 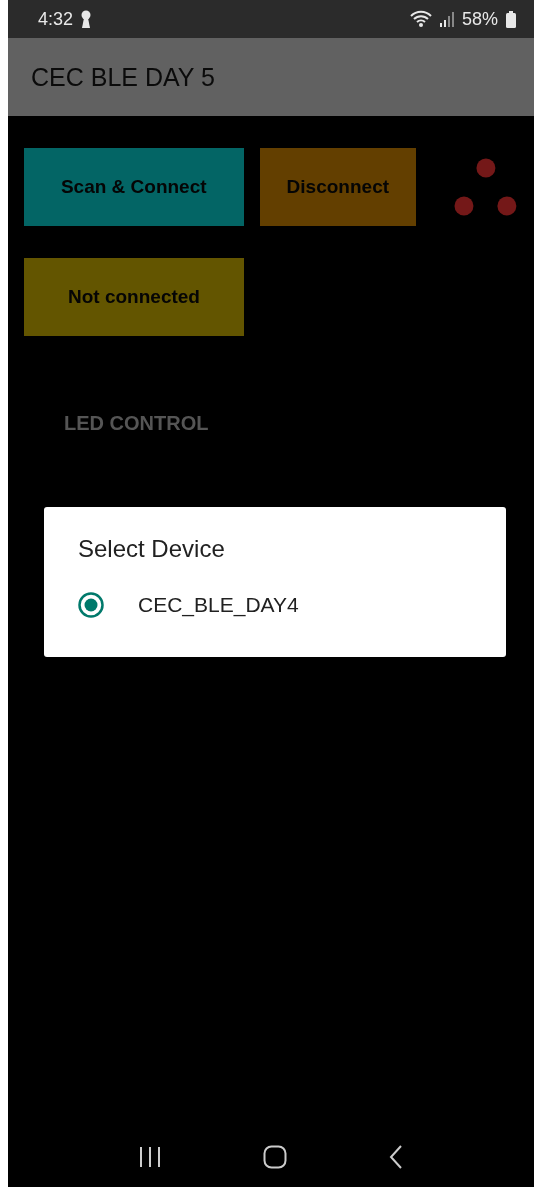 What do you see at coordinates (134, 187) in the screenshot?
I see `scan-connect-button: Scan & Connect` at bounding box center [134, 187].